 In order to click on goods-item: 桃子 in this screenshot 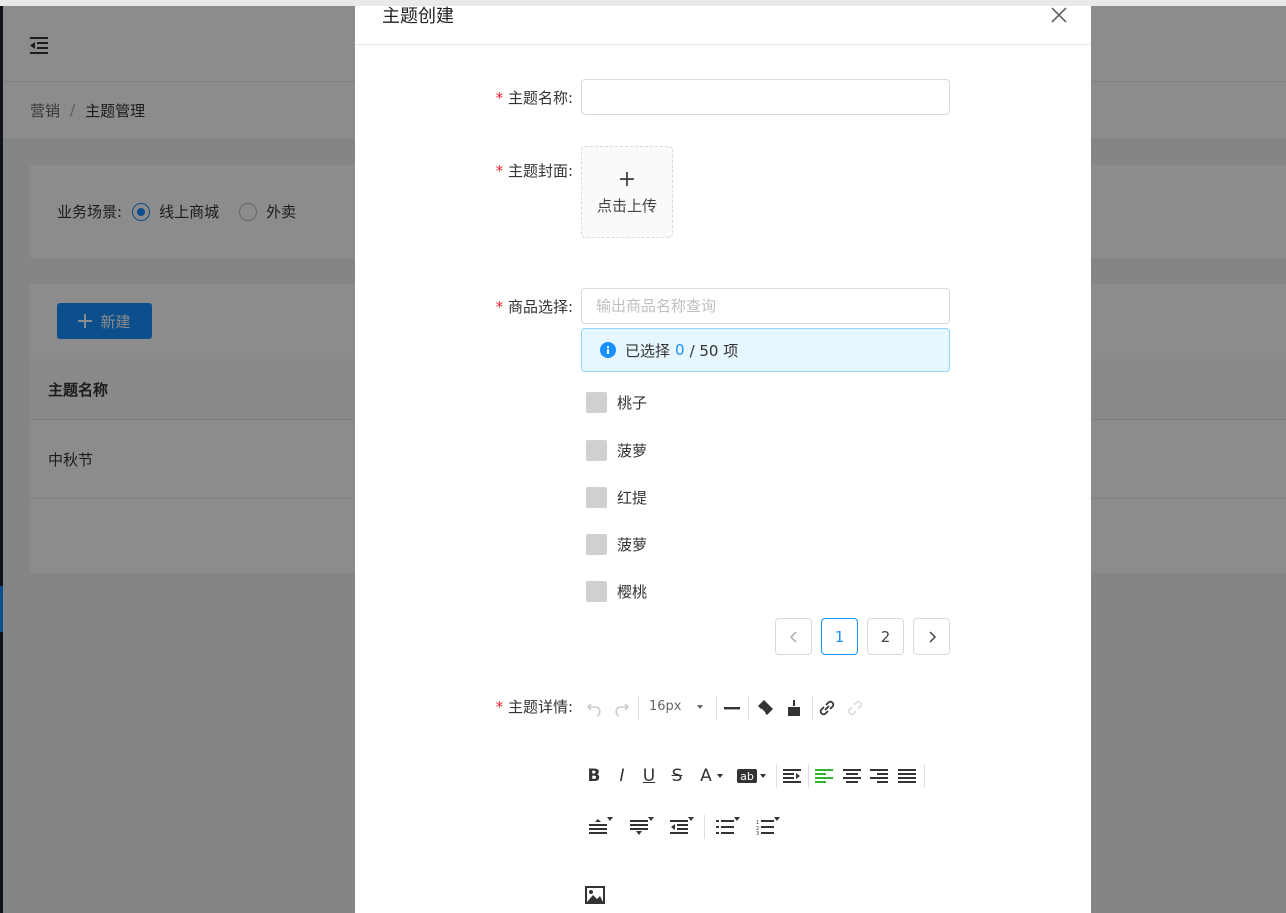, I will do `click(616, 402)`.